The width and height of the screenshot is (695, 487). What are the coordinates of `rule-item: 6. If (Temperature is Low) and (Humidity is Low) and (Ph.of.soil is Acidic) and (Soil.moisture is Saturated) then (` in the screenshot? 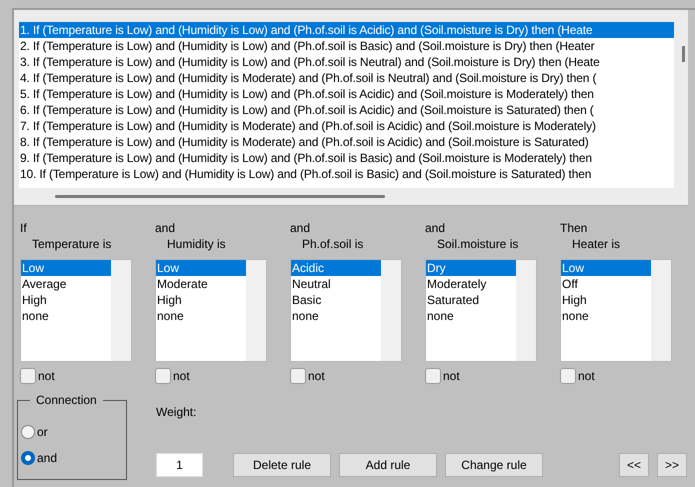 It's located at (346, 110).